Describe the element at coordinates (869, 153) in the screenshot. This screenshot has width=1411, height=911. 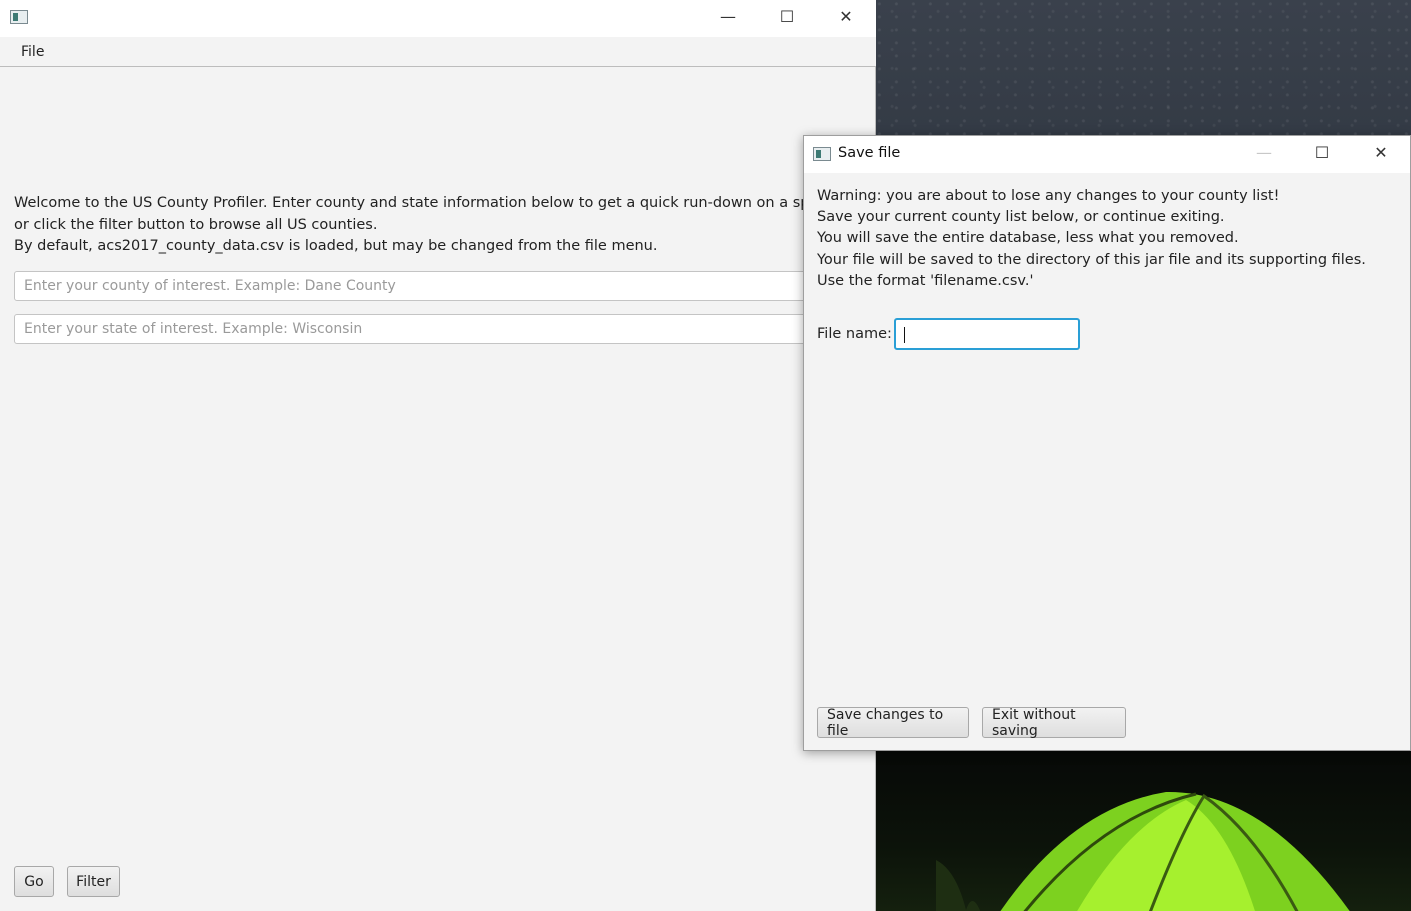
I see `dialog-title: Save file` at that location.